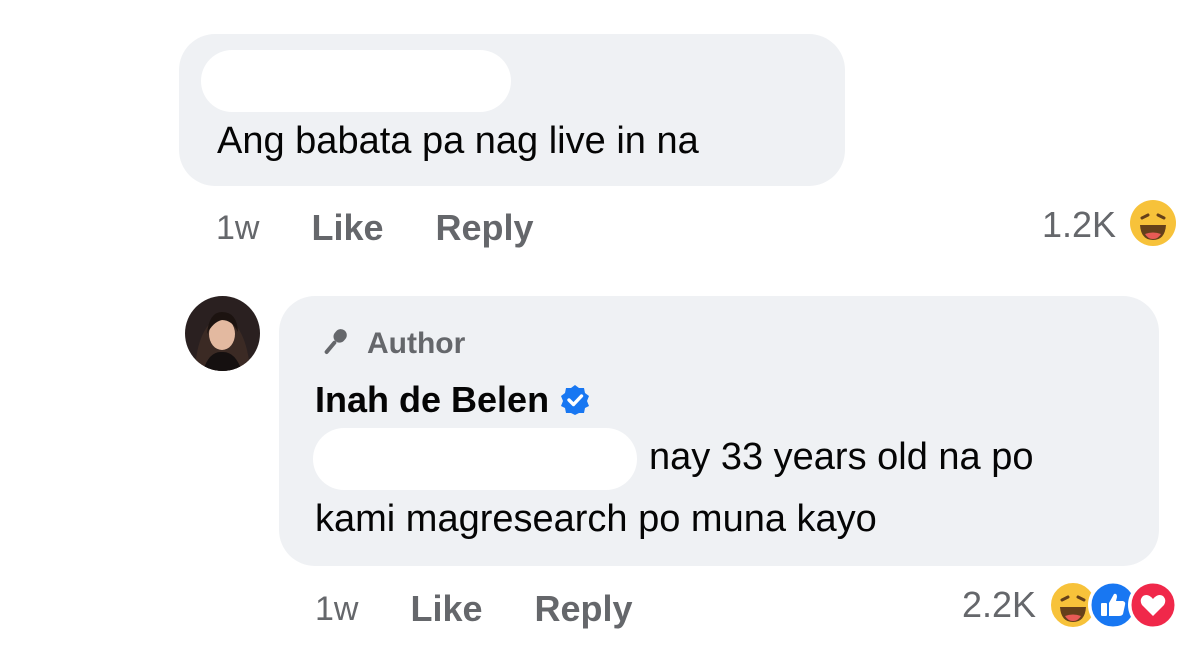 The height and width of the screenshot is (659, 1200). What do you see at coordinates (841, 457) in the screenshot?
I see `reply-text-line-1: nay 33 years old na po` at bounding box center [841, 457].